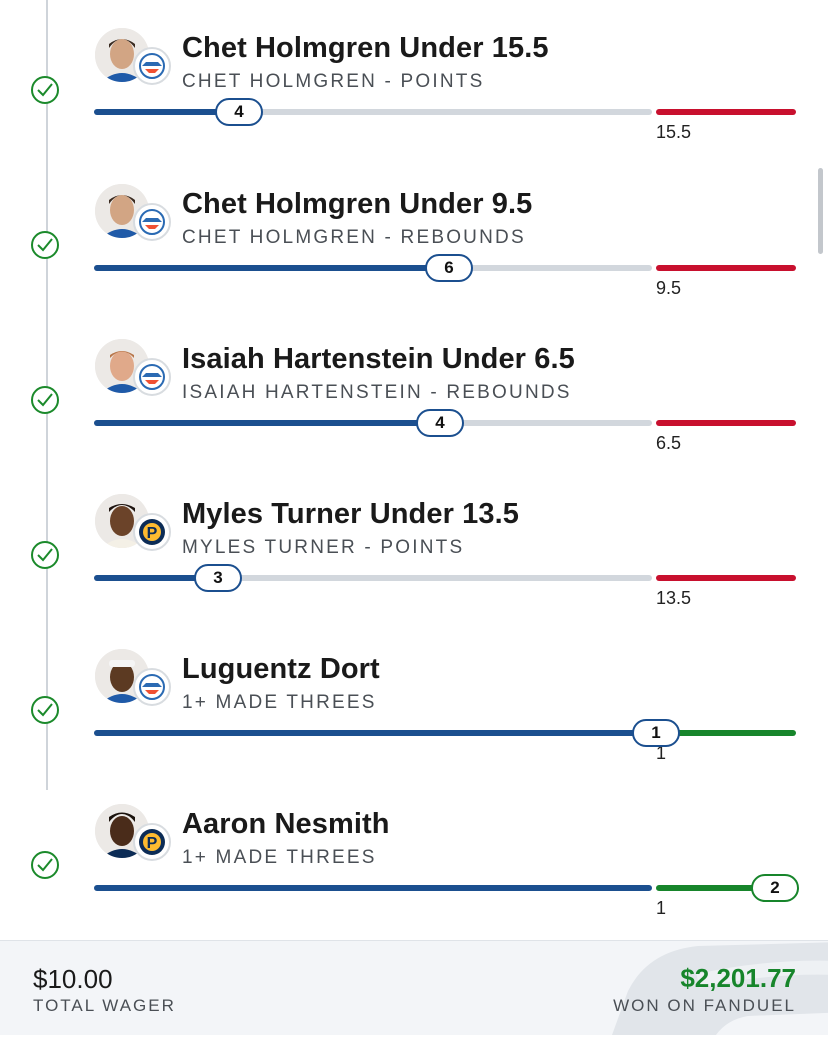 Image resolution: width=828 pixels, height=1049 pixels. I want to click on leg-subtitle: CHET HOLMGREN - REBOUNDS, so click(354, 237).